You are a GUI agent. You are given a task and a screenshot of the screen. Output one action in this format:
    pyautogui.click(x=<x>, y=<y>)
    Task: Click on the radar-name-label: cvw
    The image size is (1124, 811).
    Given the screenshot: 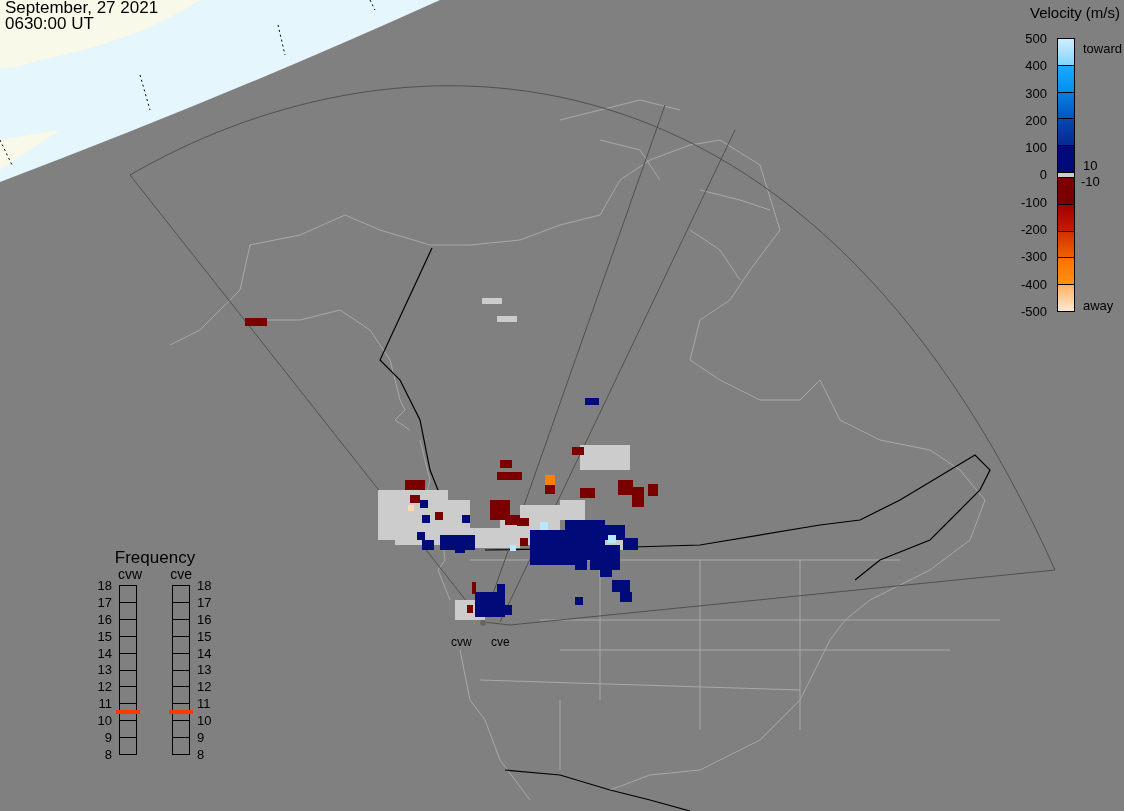 What is the action you would take?
    pyautogui.click(x=130, y=574)
    